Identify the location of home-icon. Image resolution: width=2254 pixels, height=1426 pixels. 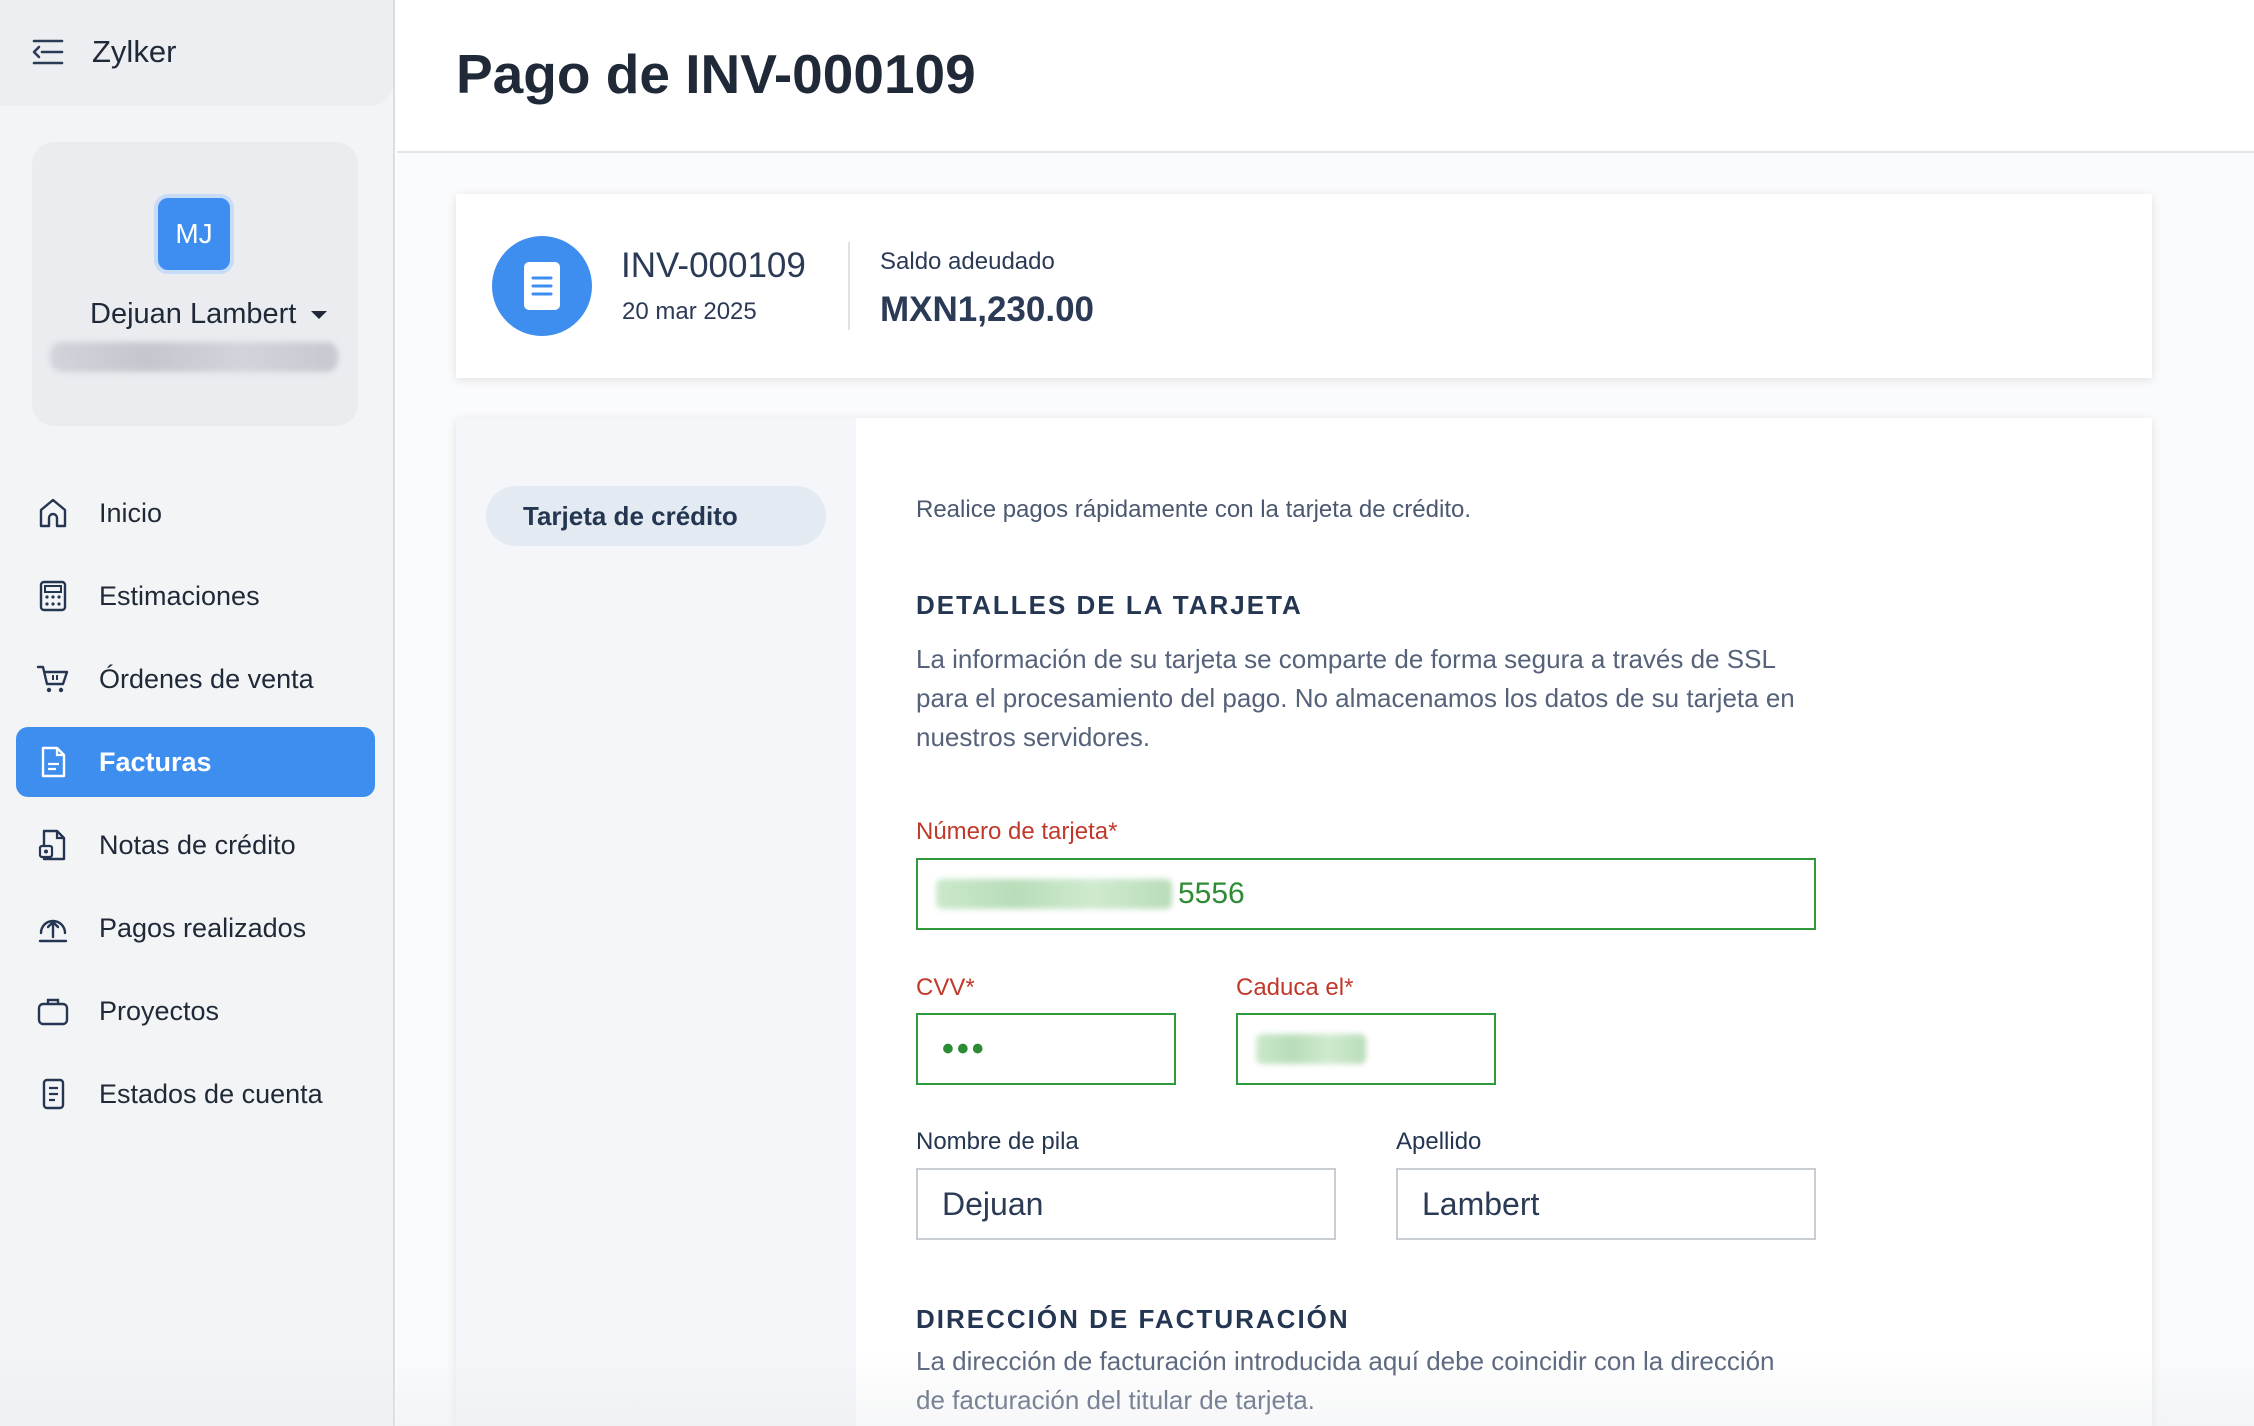
(53, 513).